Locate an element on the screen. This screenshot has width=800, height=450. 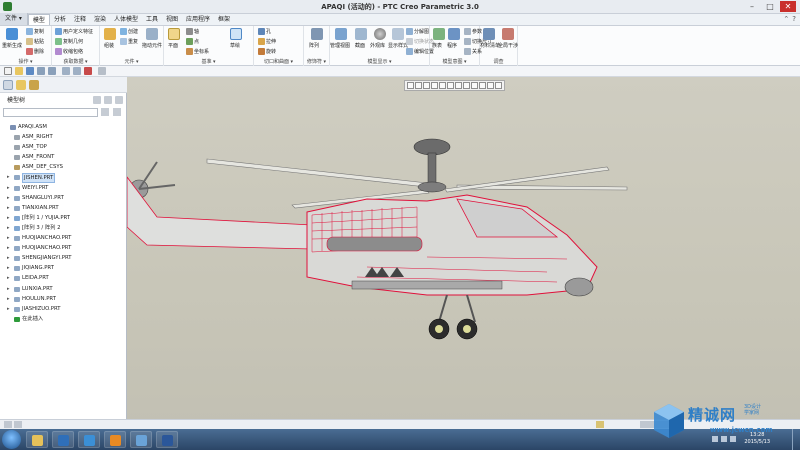
tree-item: APAQI.ASM is located at coordinates (63, 127).